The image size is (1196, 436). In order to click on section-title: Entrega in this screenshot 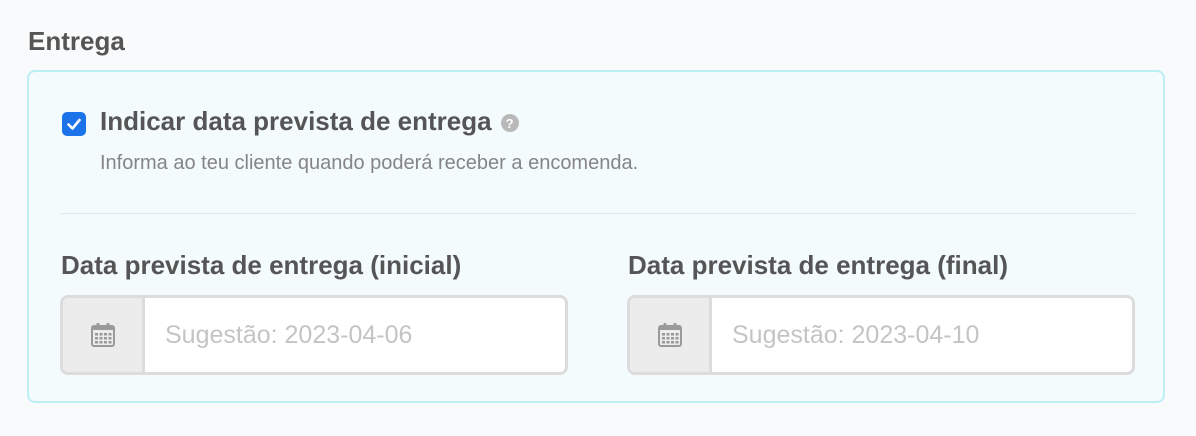, I will do `click(76, 41)`.